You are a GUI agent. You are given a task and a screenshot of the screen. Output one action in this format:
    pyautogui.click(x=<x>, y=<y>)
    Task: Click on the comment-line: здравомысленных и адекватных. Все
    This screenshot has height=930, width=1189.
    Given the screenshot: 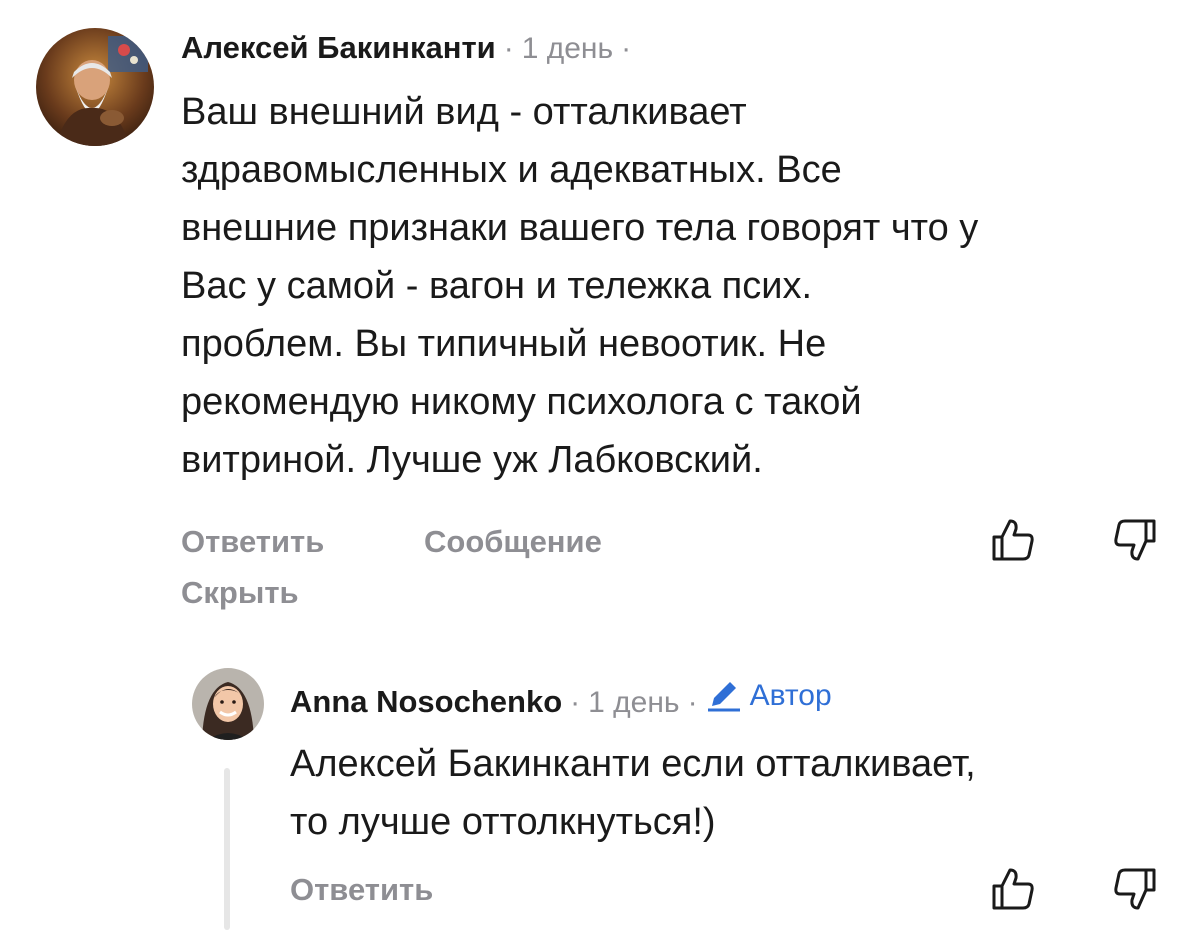 What is the action you would take?
    pyautogui.click(x=511, y=170)
    